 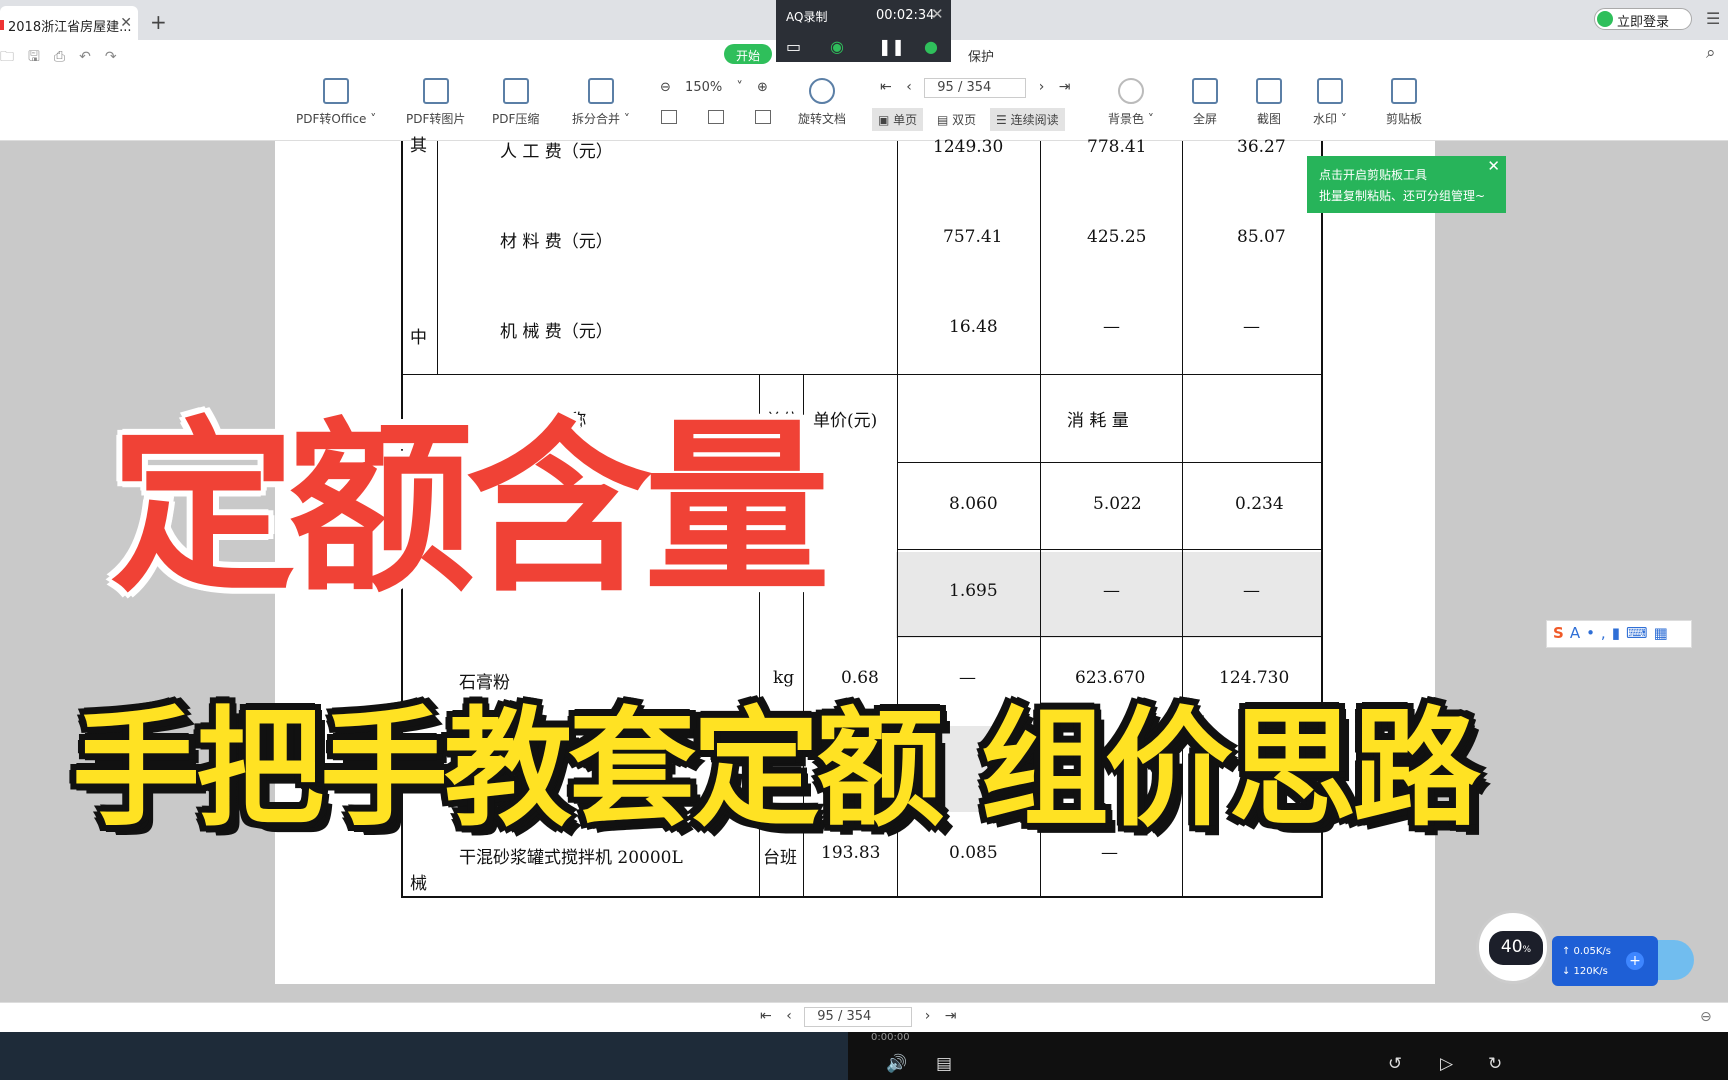 I want to click on record-icon: ◉, so click(x=837, y=46).